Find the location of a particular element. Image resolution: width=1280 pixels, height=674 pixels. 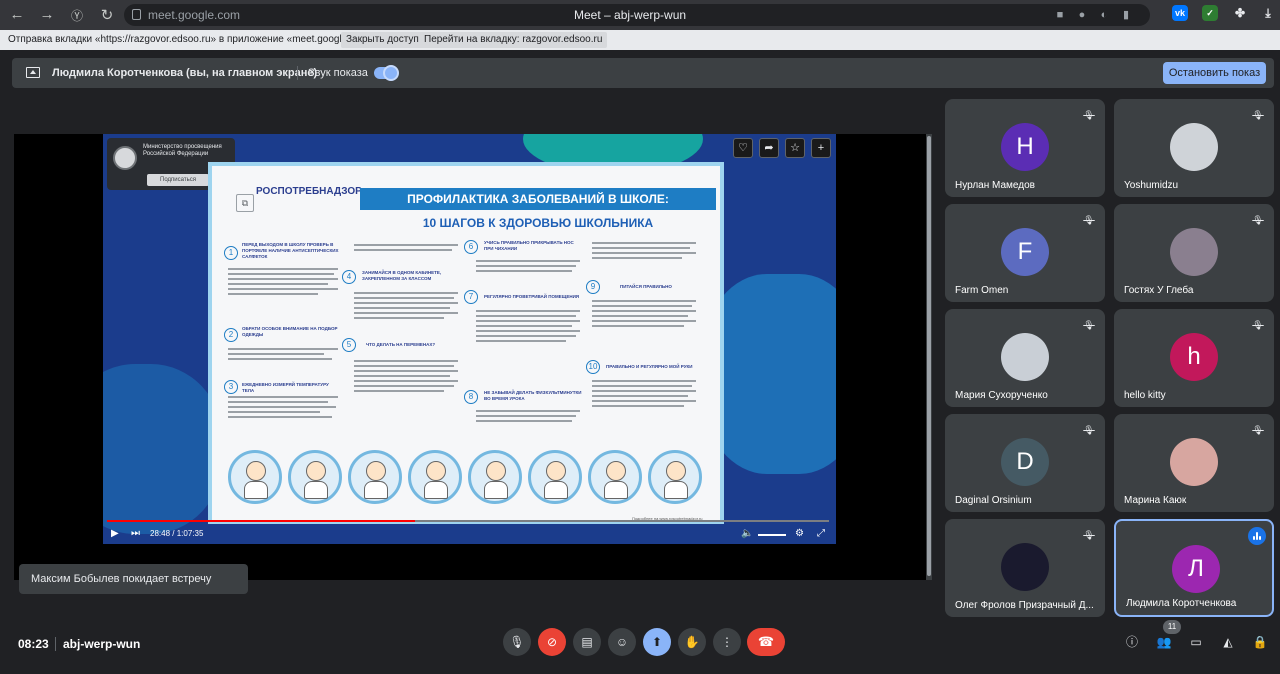

step-title: ПРАВИЛЬНО И РЕГУЛЯРНО МОЙ РУКИ is located at coordinates (649, 366).